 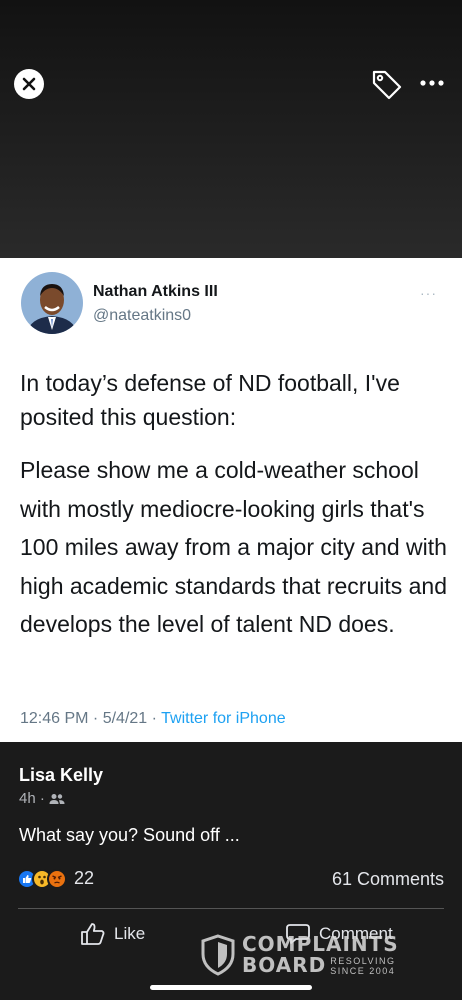 What do you see at coordinates (284, 965) in the screenshot?
I see `watermark-line2: BOARD` at bounding box center [284, 965].